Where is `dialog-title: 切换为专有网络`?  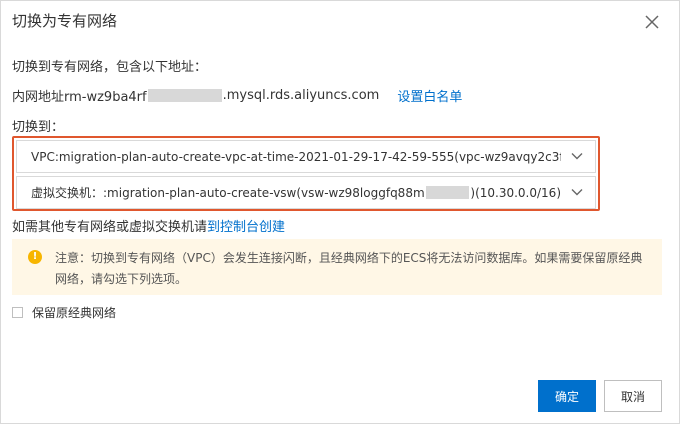 dialog-title: 切换为专有网络 is located at coordinates (65, 21).